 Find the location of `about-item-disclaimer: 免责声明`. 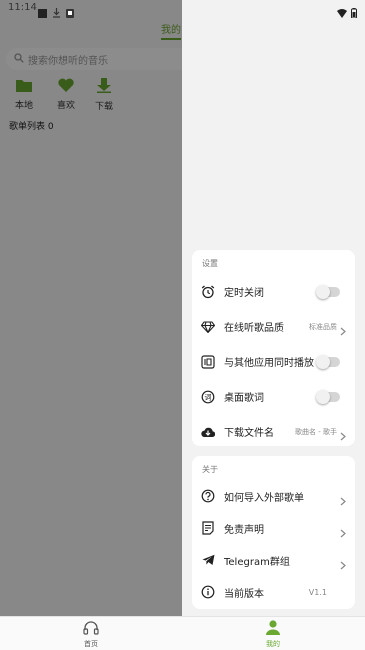

about-item-disclaimer: 免责声明 is located at coordinates (273, 528).